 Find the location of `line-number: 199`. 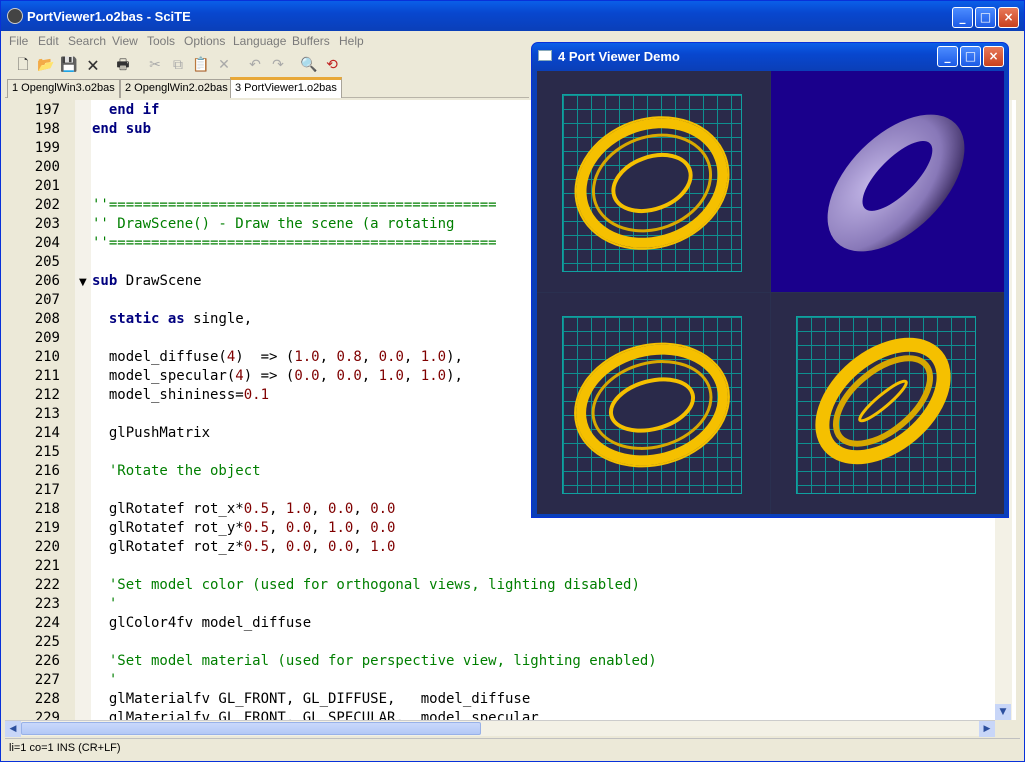

line-number: 199 is located at coordinates (47, 148).